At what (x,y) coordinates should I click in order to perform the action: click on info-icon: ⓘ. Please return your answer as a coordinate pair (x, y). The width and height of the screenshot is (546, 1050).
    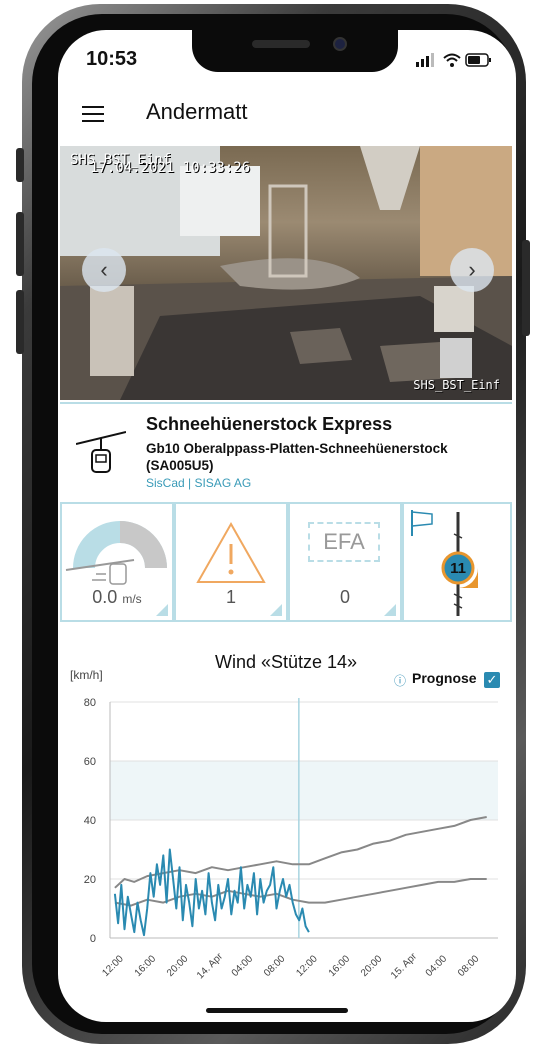
    Looking at the image, I should click on (400, 680).